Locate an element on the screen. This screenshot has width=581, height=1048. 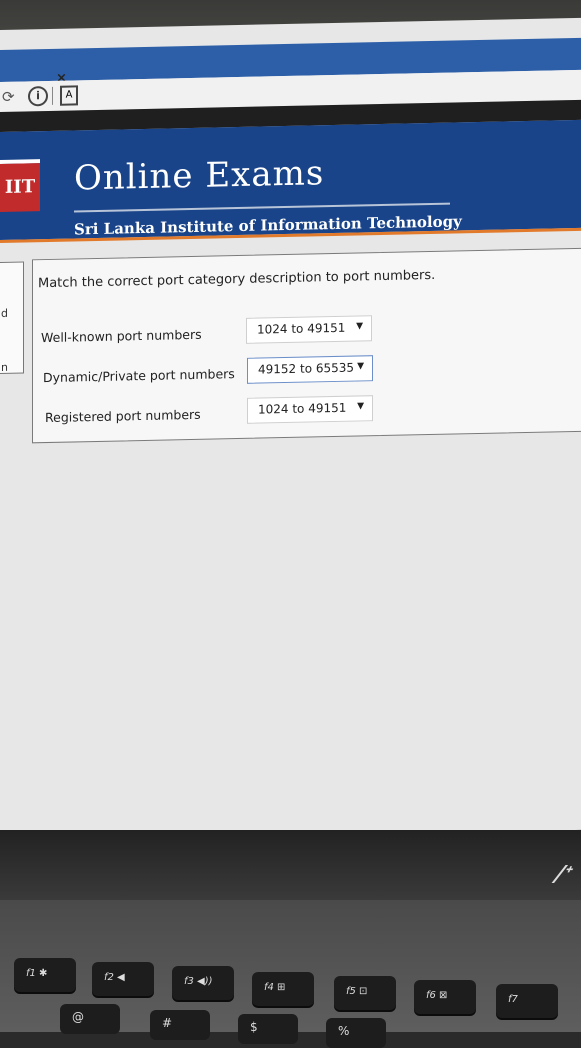
keyboard-key: # is located at coordinates (180, 1025).